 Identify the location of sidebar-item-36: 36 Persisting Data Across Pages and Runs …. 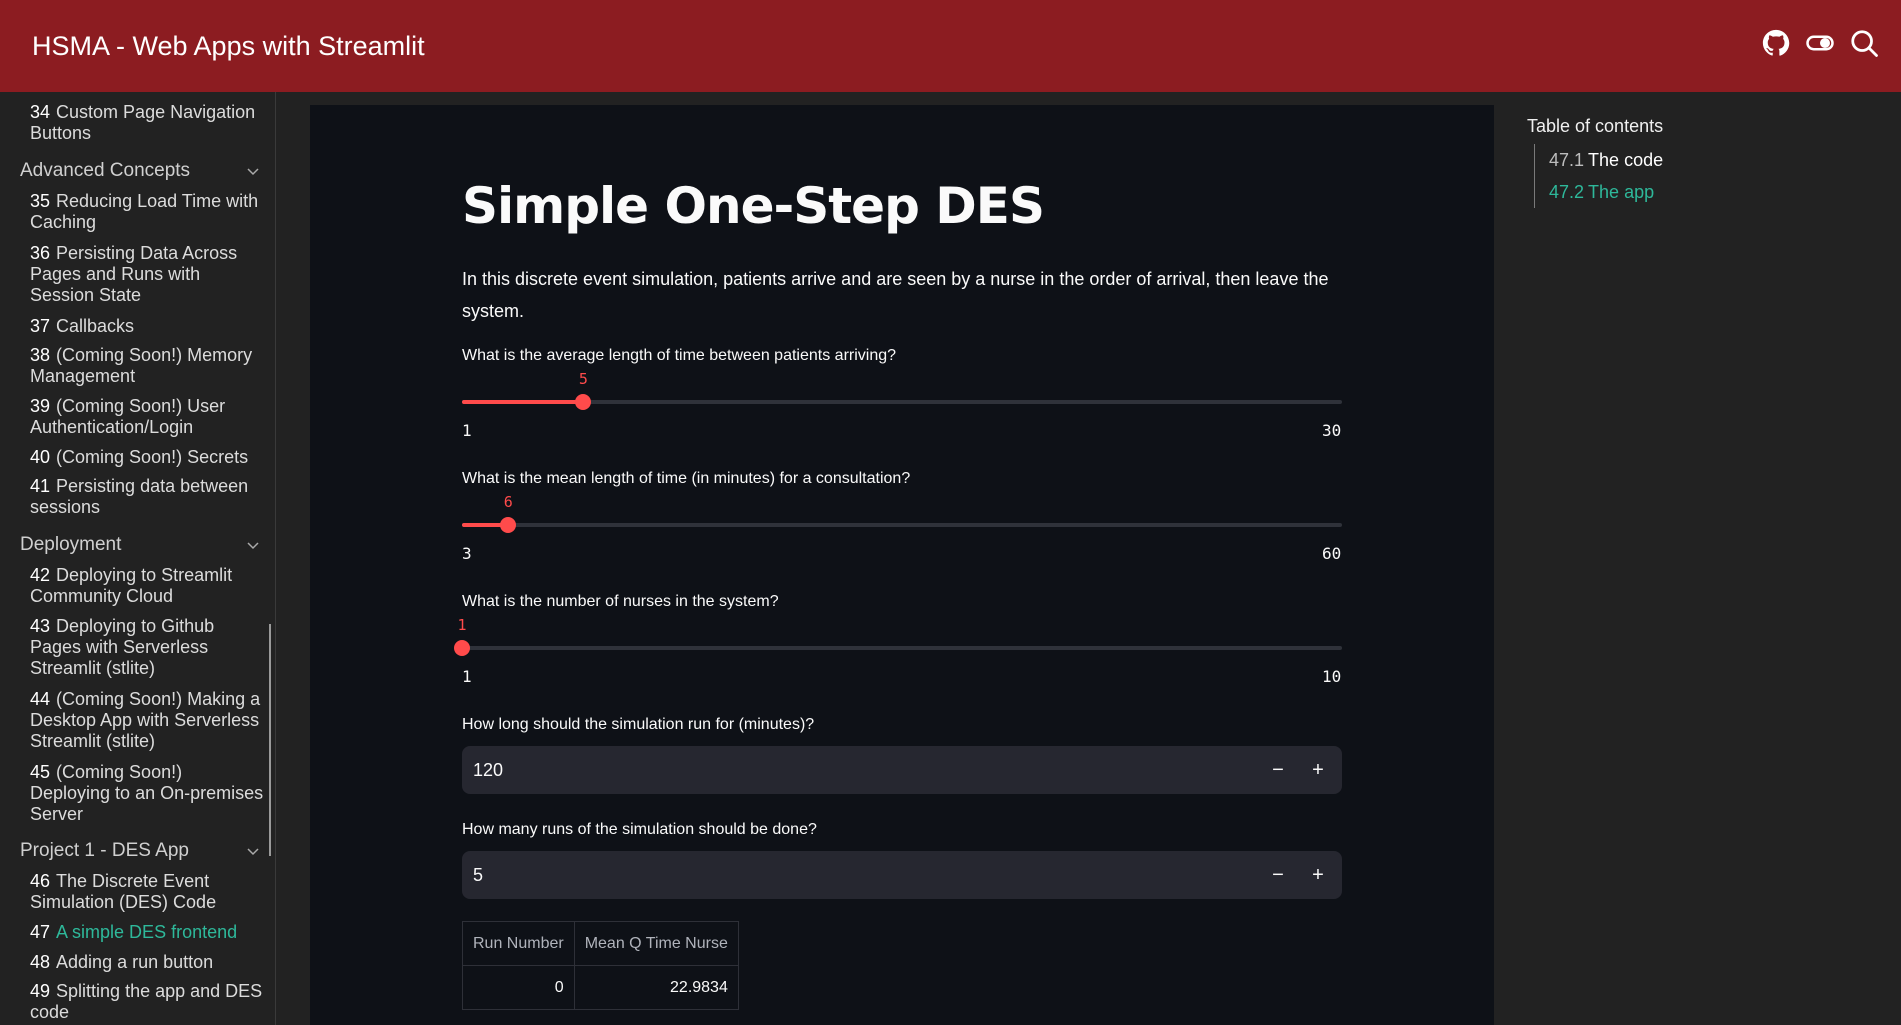
(147, 274).